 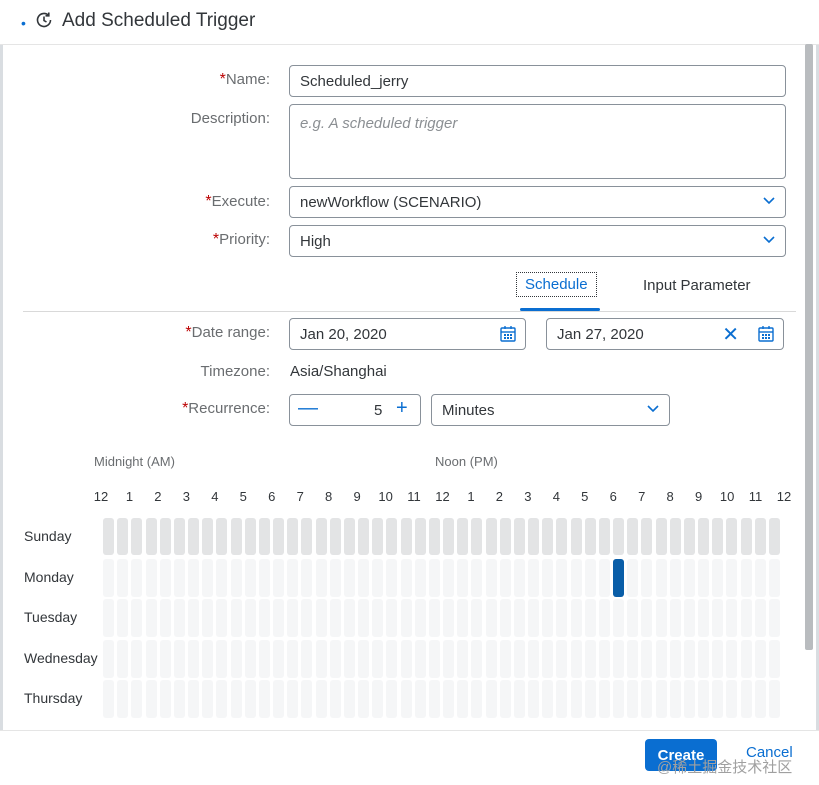 I want to click on recurrence-stepper: — 5 +, so click(x=355, y=410).